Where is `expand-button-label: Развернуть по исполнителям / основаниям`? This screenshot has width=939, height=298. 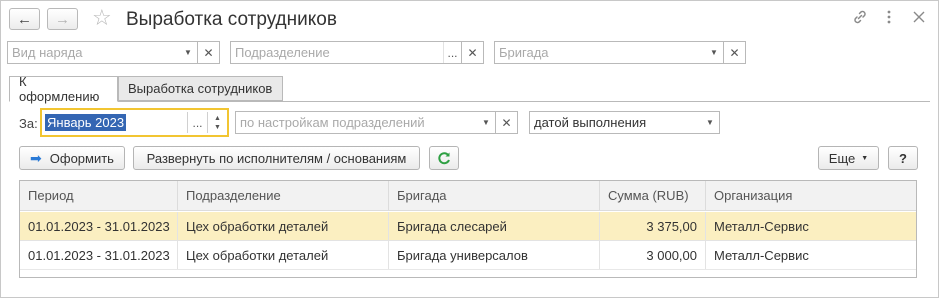
expand-button-label: Развернуть по исполнителям / основаниям is located at coordinates (276, 158).